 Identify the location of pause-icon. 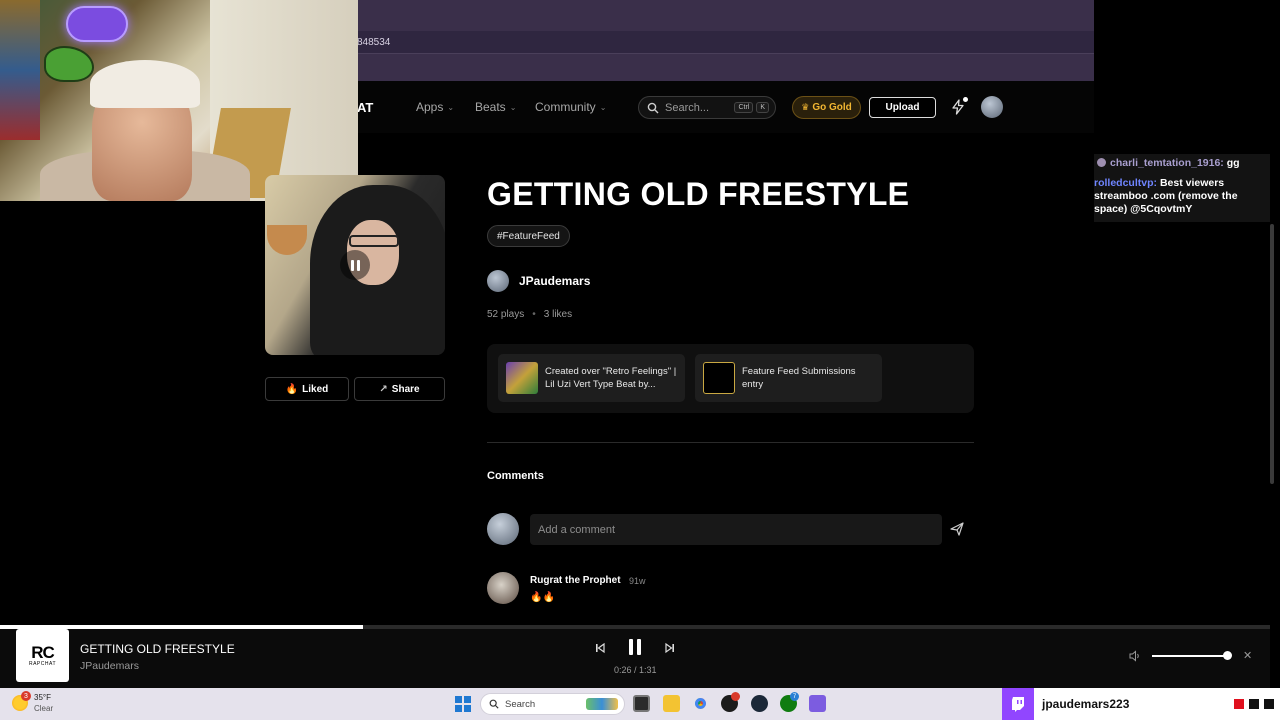
(355, 265).